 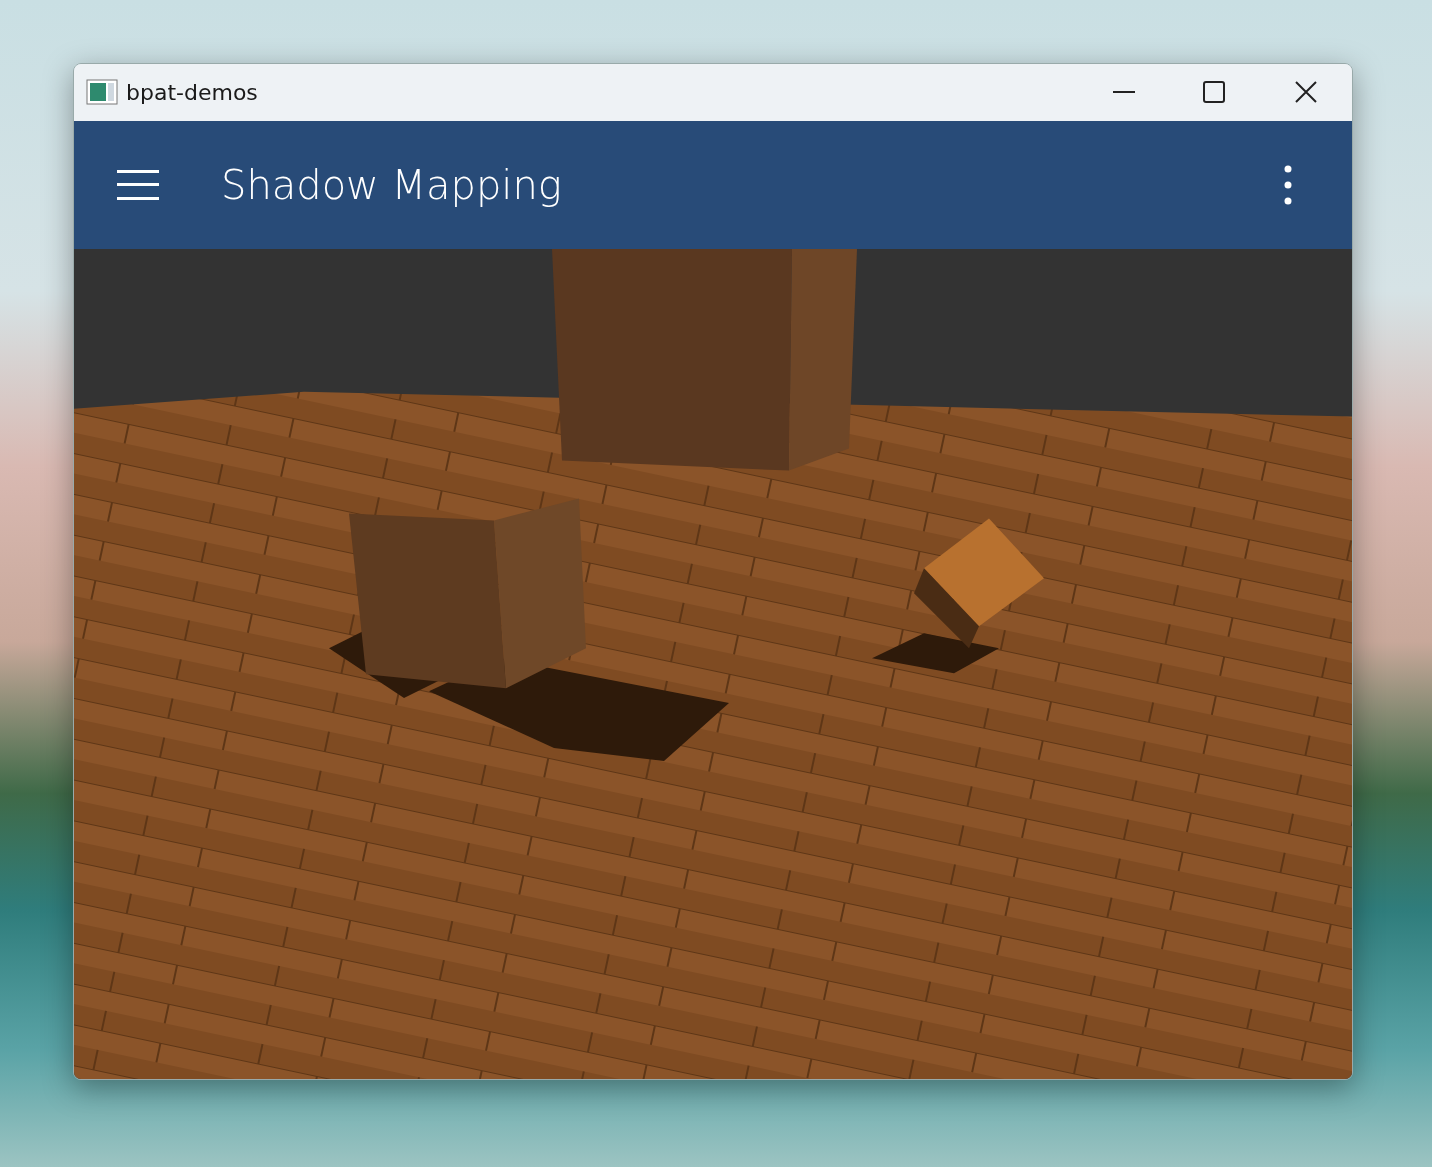 What do you see at coordinates (138, 184) in the screenshot?
I see `menu-icon` at bounding box center [138, 184].